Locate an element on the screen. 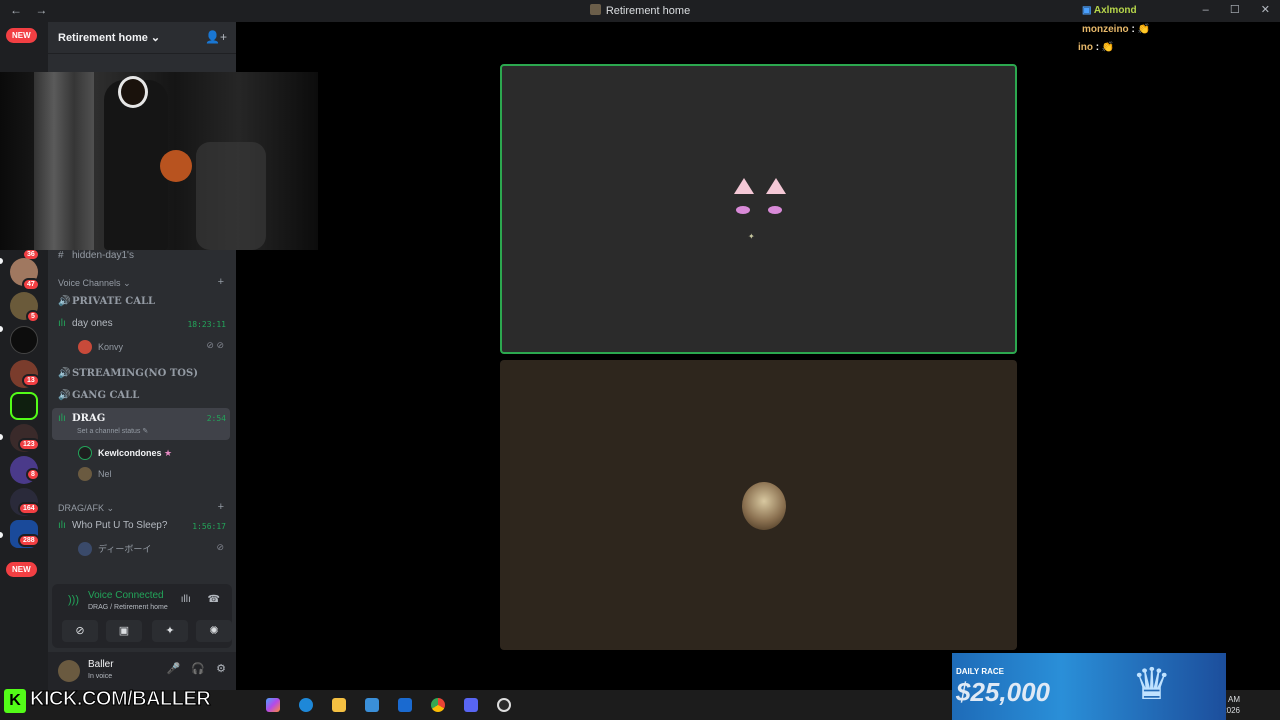 Image resolution: width=1280 pixels, height=720 pixels. folder-icon is located at coordinates (339, 705).